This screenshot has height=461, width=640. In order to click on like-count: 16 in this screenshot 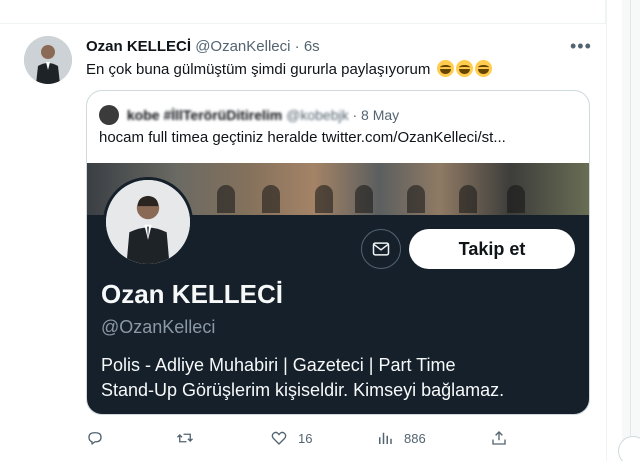, I will do `click(305, 438)`.